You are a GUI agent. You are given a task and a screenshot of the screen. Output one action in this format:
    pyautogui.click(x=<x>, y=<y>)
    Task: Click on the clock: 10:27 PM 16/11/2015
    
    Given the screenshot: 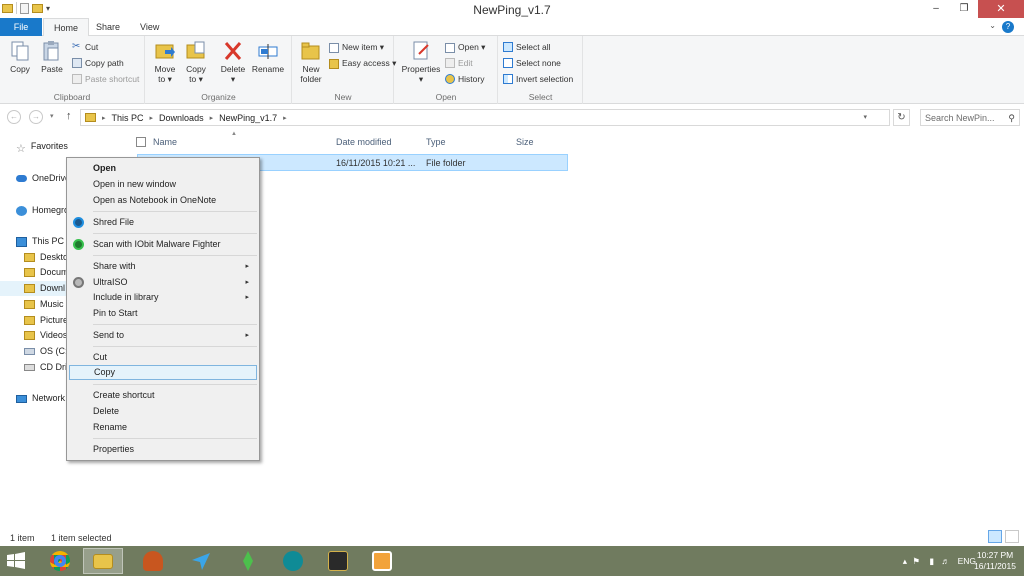 What is the action you would take?
    pyautogui.click(x=995, y=561)
    